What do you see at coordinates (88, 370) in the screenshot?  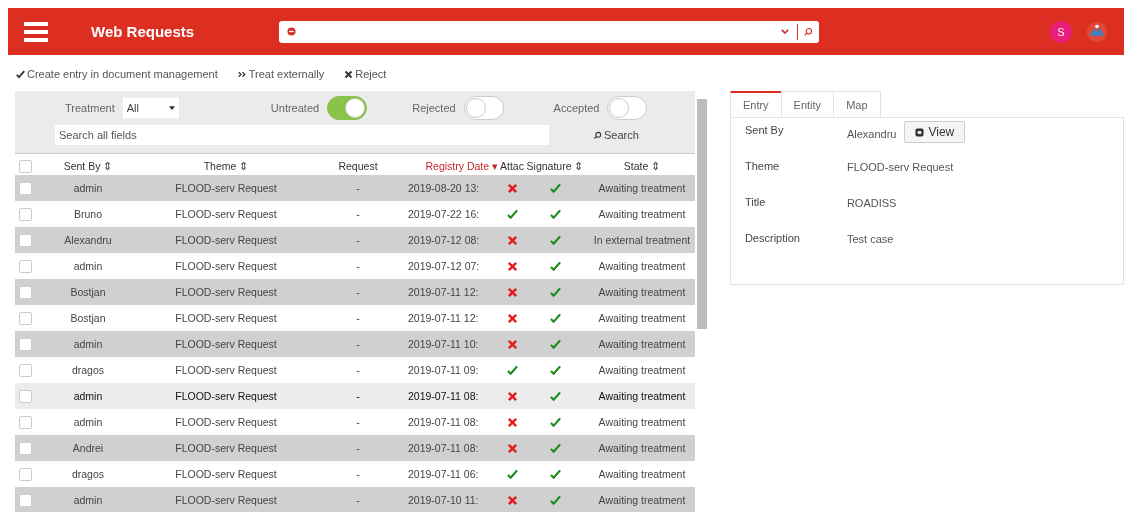 I see `table-cell-text: dragos` at bounding box center [88, 370].